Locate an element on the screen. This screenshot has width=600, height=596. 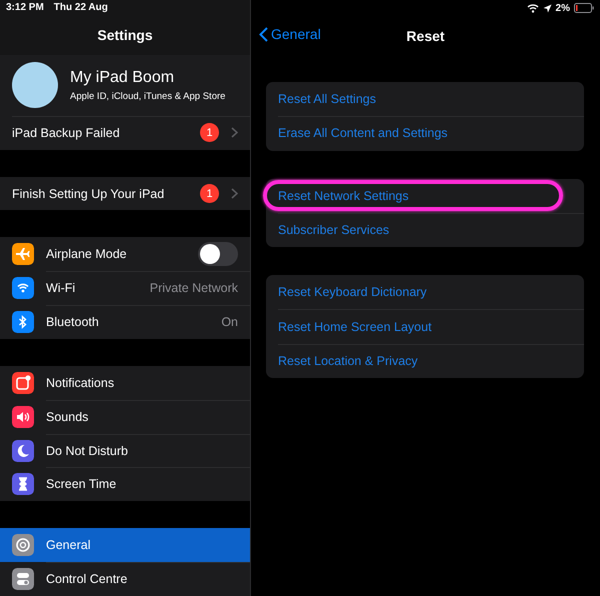
wifi-icon is located at coordinates (532, 8).